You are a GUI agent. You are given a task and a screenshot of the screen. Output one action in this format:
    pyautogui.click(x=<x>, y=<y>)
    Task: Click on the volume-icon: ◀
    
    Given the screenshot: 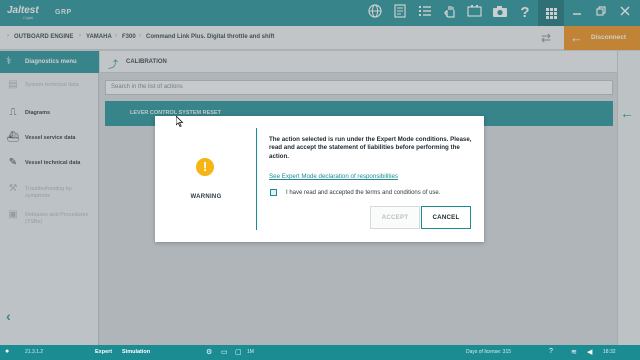 What is the action you would take?
    pyautogui.click(x=590, y=352)
    